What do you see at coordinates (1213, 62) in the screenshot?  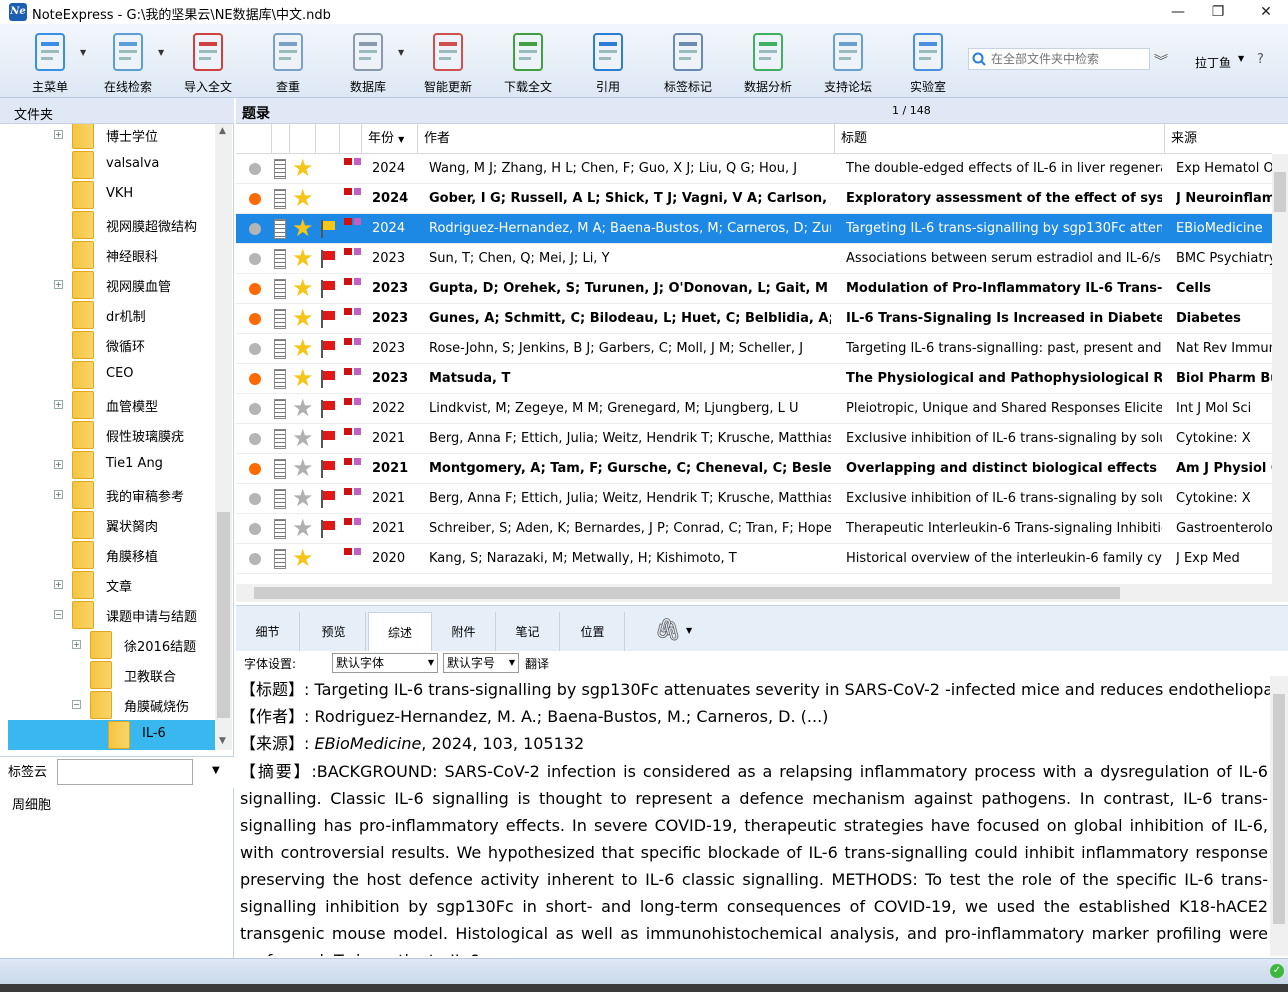 I see `user-name: 拉丁鱼` at bounding box center [1213, 62].